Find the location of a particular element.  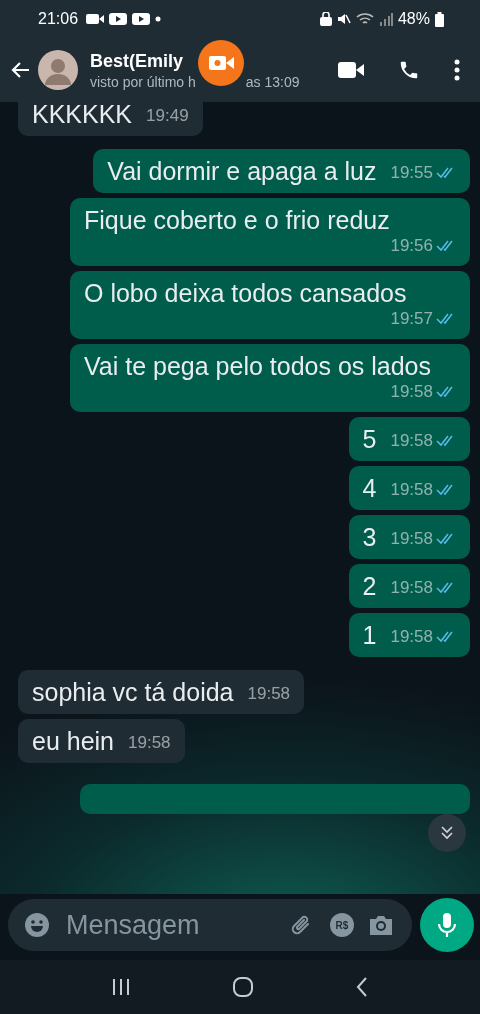

status-time: 21:06 is located at coordinates (58, 19).